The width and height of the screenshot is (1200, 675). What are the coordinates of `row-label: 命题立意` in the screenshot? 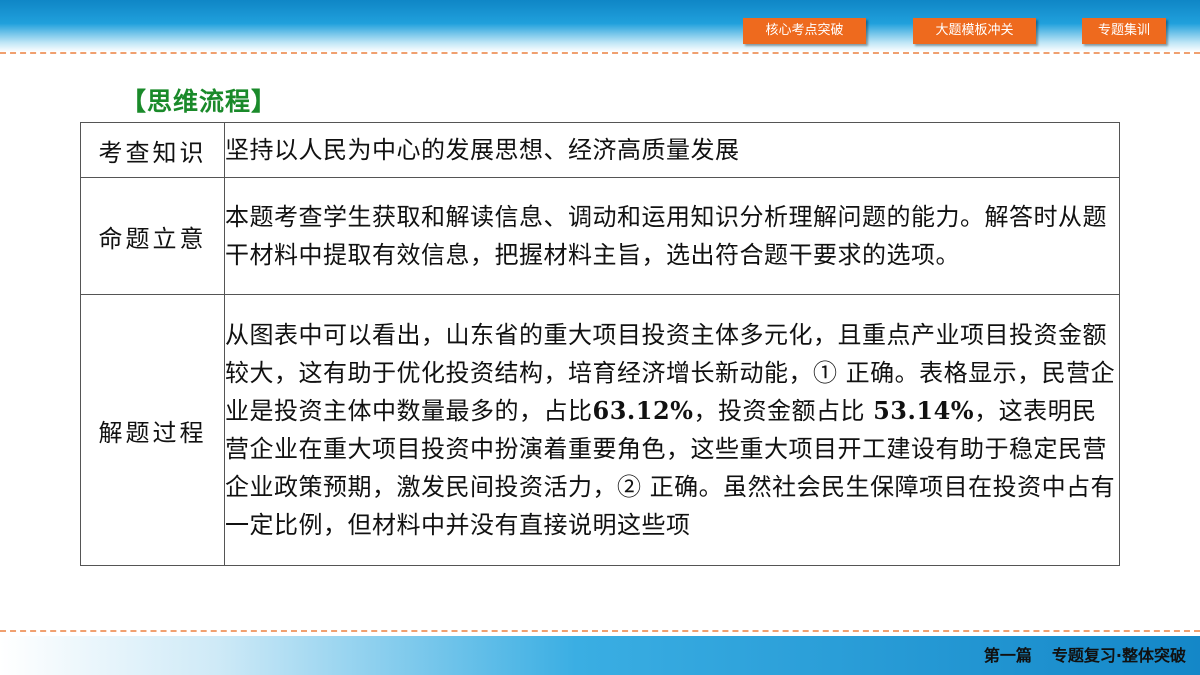 It's located at (152, 236).